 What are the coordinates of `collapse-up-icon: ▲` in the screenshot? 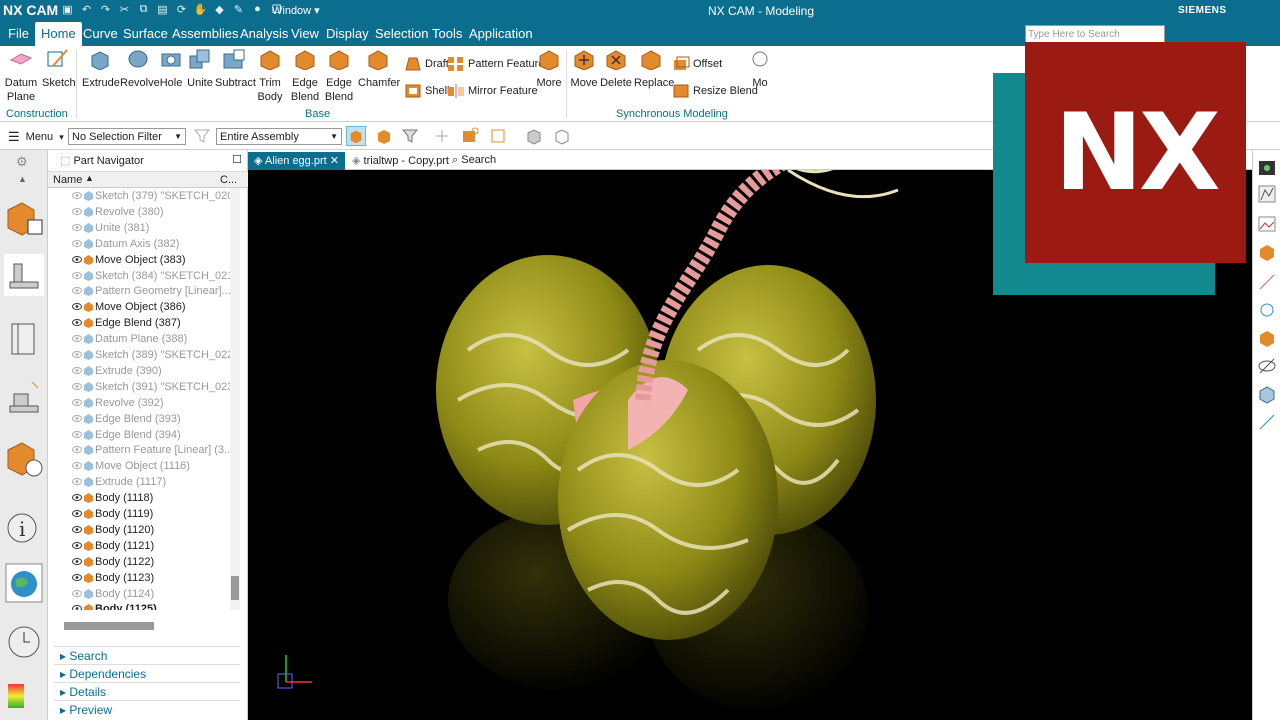 It's located at (22, 179).